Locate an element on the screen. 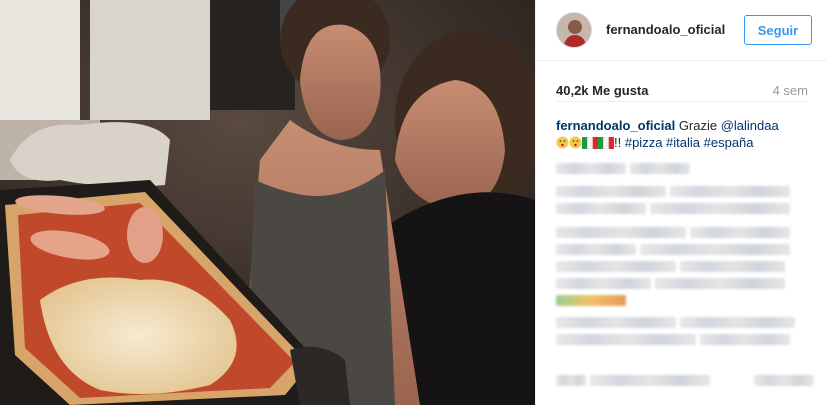  post-time: 4 sem is located at coordinates (790, 90).